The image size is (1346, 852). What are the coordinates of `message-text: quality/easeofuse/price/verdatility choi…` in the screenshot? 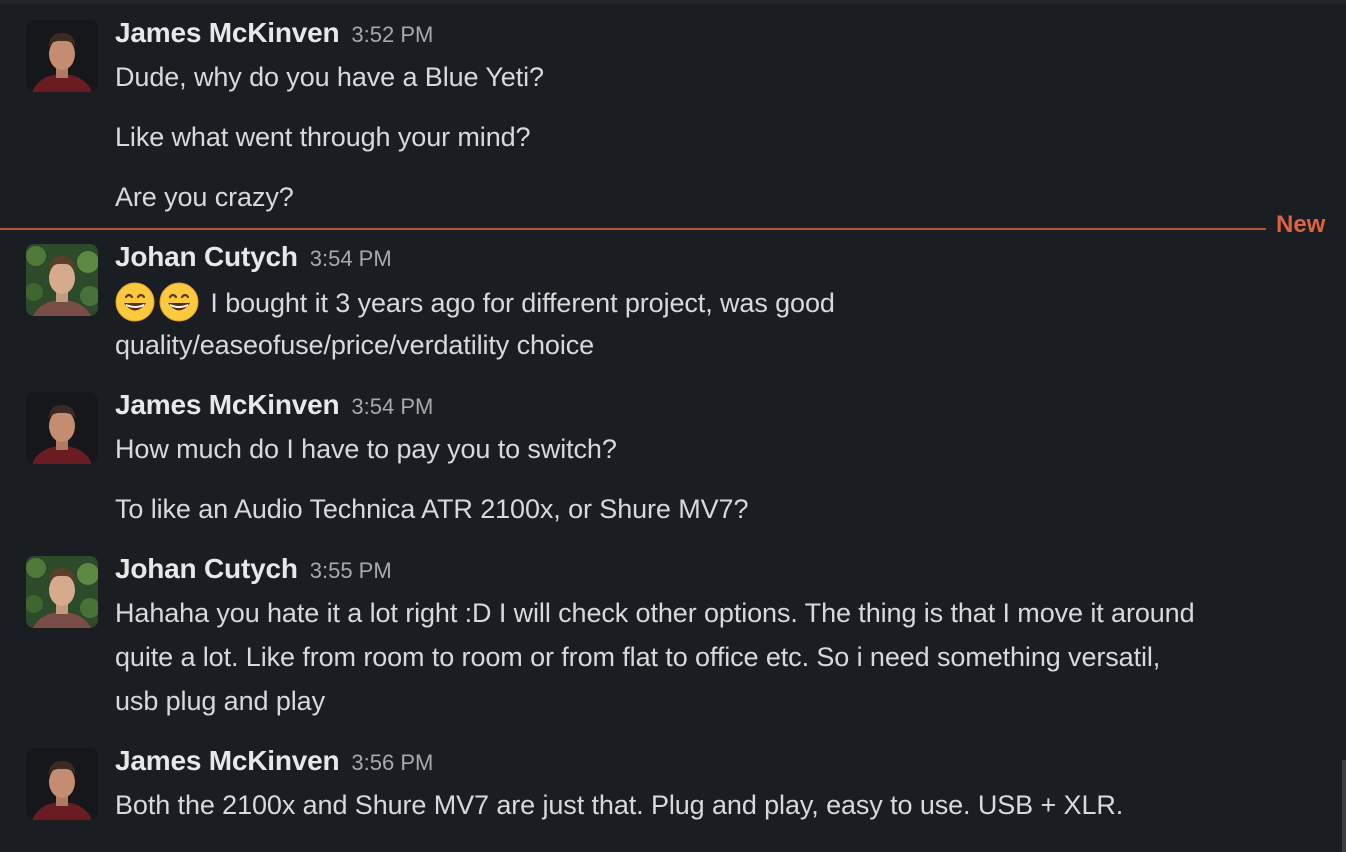 It's located at (355, 345).